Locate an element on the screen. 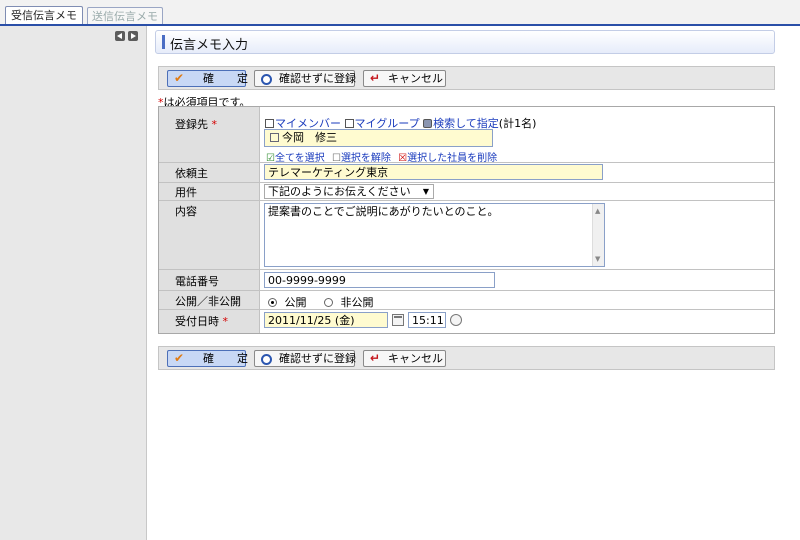  chevron-down-icon: ▼ is located at coordinates (425, 191).